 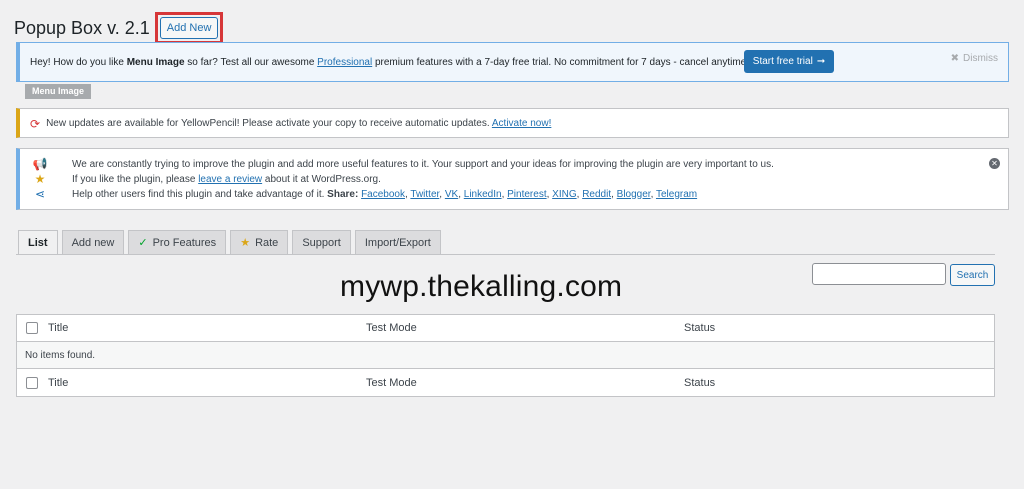 What do you see at coordinates (821, 61) in the screenshot?
I see `arrow-right-icon: ➞` at bounding box center [821, 61].